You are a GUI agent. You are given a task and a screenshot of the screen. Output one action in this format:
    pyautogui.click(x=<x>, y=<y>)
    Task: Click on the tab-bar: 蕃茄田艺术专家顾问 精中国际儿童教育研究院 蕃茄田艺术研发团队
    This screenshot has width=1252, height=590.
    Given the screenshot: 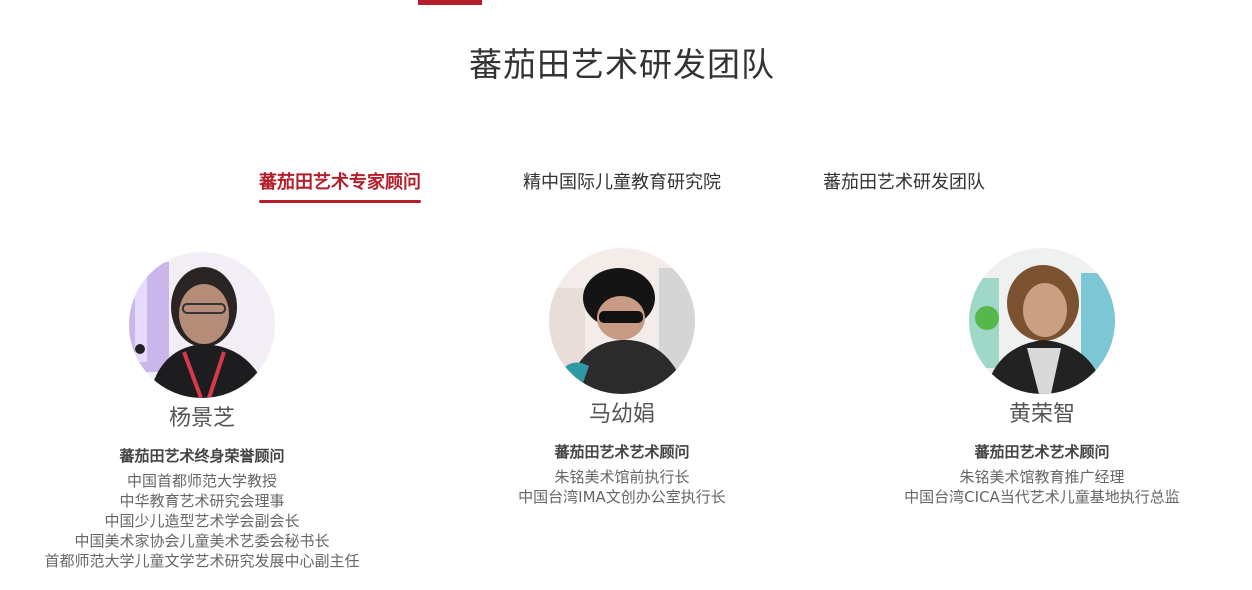 What is the action you would take?
    pyautogui.click(x=626, y=185)
    